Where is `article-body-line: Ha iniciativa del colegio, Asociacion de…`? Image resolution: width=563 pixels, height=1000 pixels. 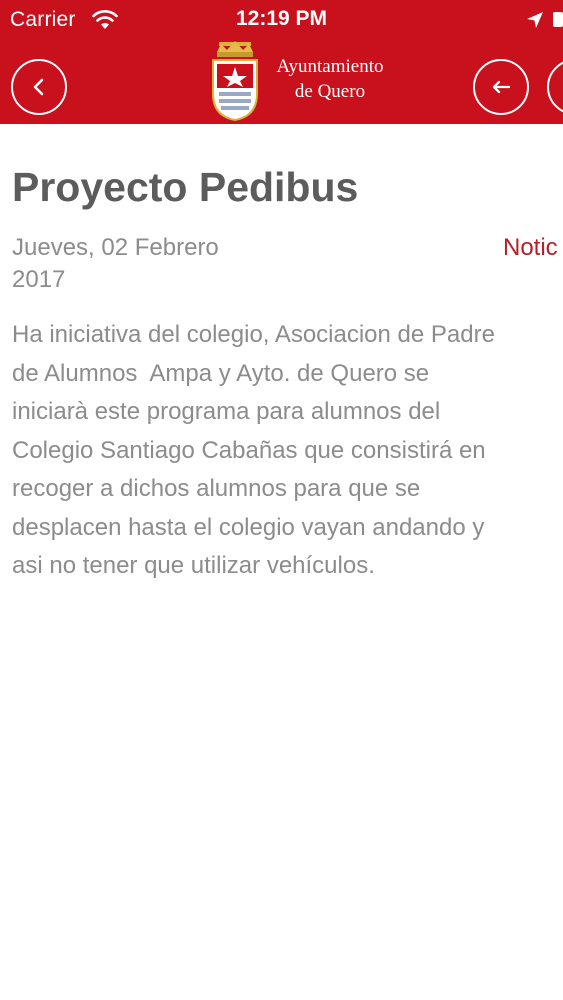 article-body-line: Ha iniciativa del colegio, Asociacion de… is located at coordinates (253, 334).